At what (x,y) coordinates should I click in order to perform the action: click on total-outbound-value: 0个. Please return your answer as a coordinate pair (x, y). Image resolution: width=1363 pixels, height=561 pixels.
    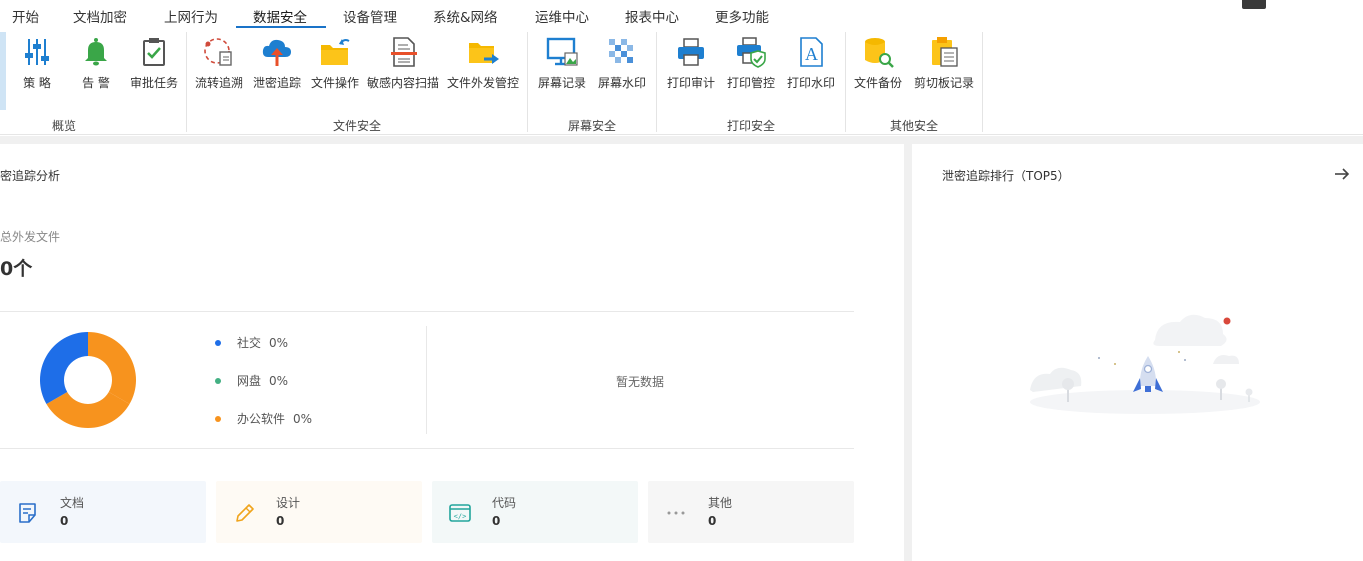
    Looking at the image, I should click on (16, 269).